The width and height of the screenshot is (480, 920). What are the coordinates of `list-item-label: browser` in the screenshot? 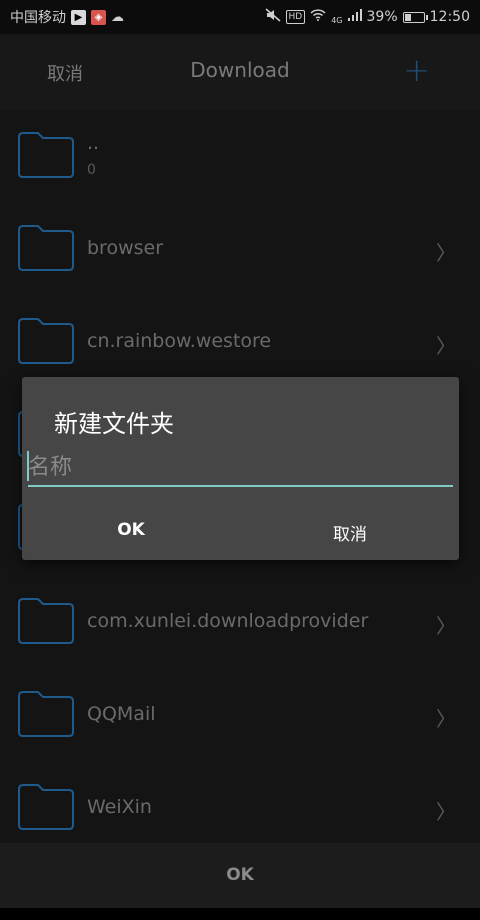 It's located at (125, 248).